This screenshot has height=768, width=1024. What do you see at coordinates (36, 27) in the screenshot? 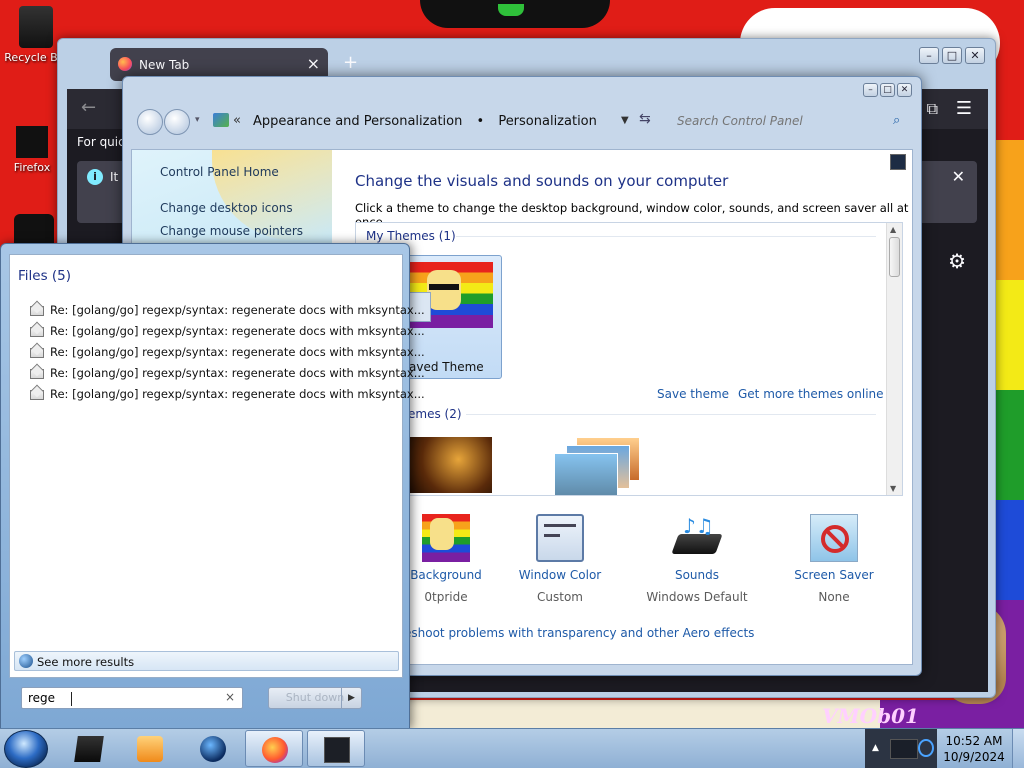
I see `recycle-bin-icon` at bounding box center [36, 27].